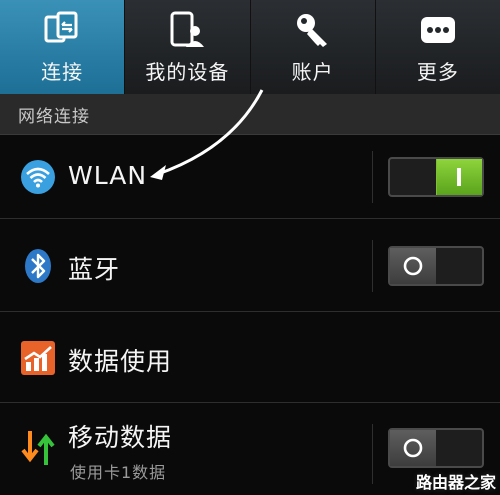 This screenshot has height=495, width=500. I want to click on accounts-key-icon, so click(313, 30).